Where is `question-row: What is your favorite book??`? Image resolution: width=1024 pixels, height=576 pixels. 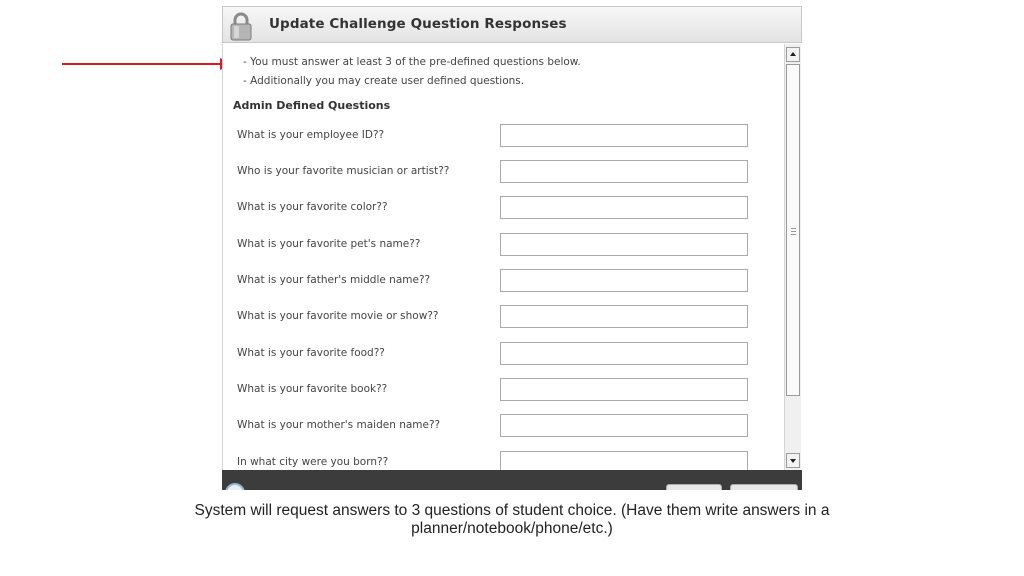 question-row: What is your favorite book?? is located at coordinates (503, 391).